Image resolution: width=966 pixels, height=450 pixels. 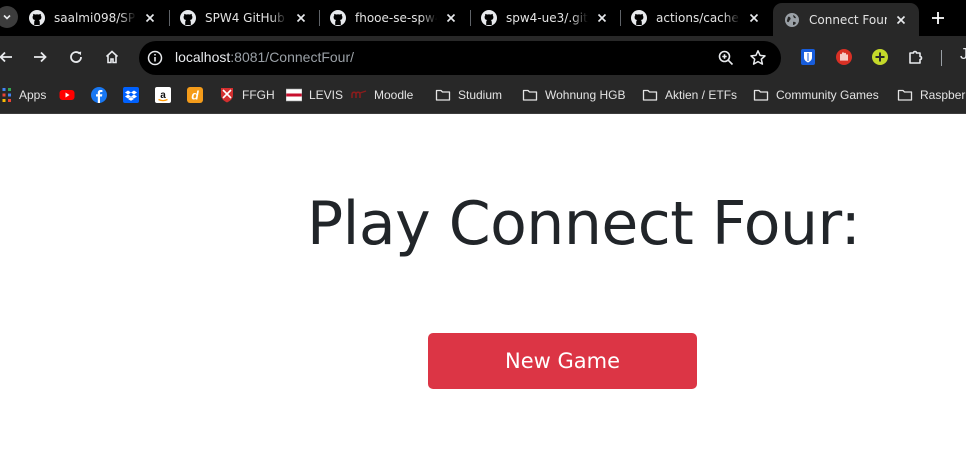 What do you see at coordinates (480, 95) in the screenshot?
I see `bookmark-label: Studium` at bounding box center [480, 95].